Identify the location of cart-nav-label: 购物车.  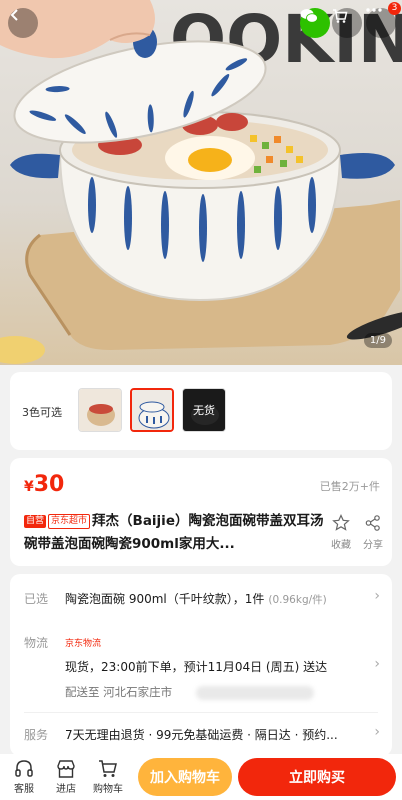
(108, 789).